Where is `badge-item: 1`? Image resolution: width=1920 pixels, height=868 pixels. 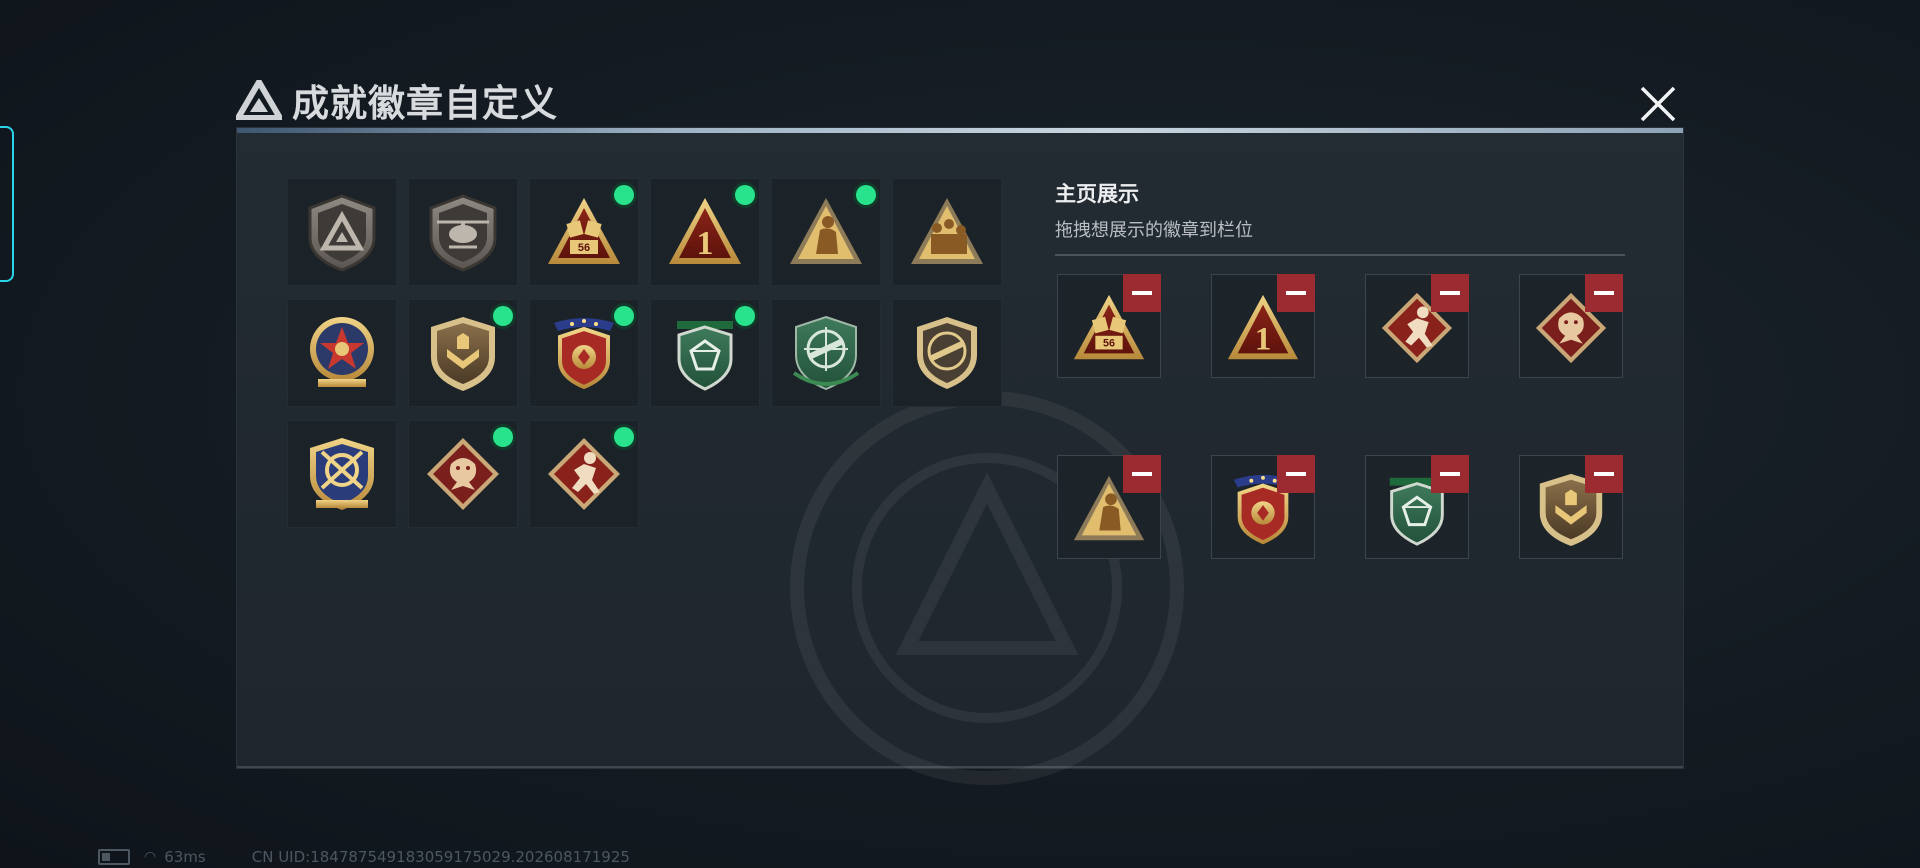
badge-item: 1 is located at coordinates (705, 232).